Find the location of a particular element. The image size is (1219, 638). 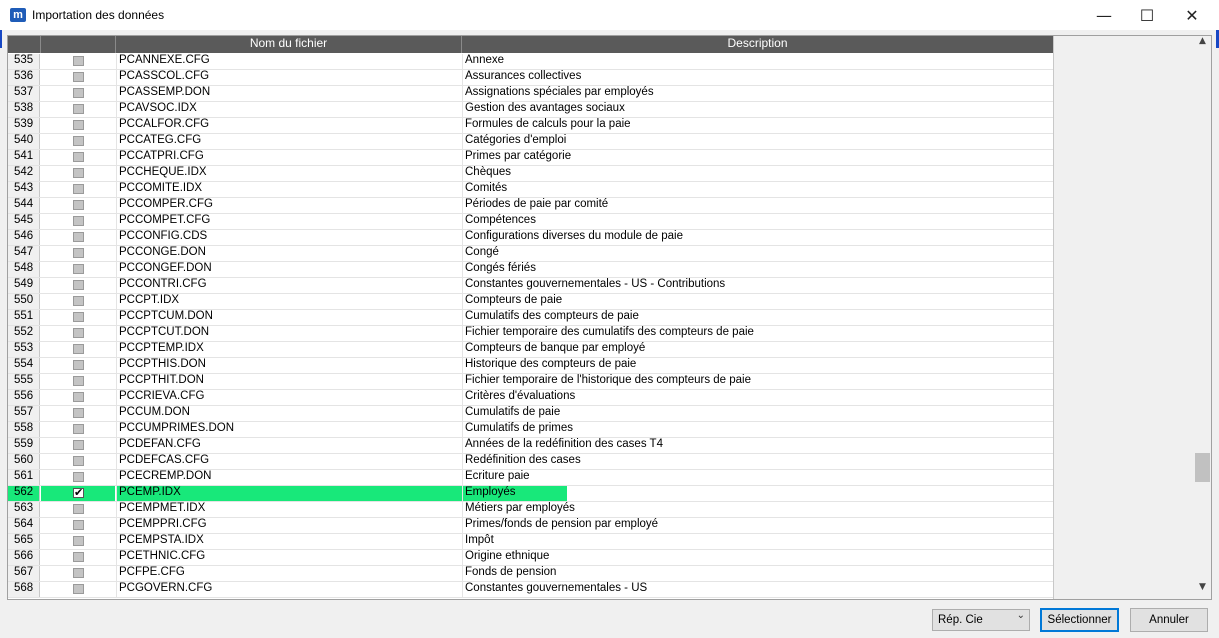

row-description: Congés fériés is located at coordinates (759, 269).